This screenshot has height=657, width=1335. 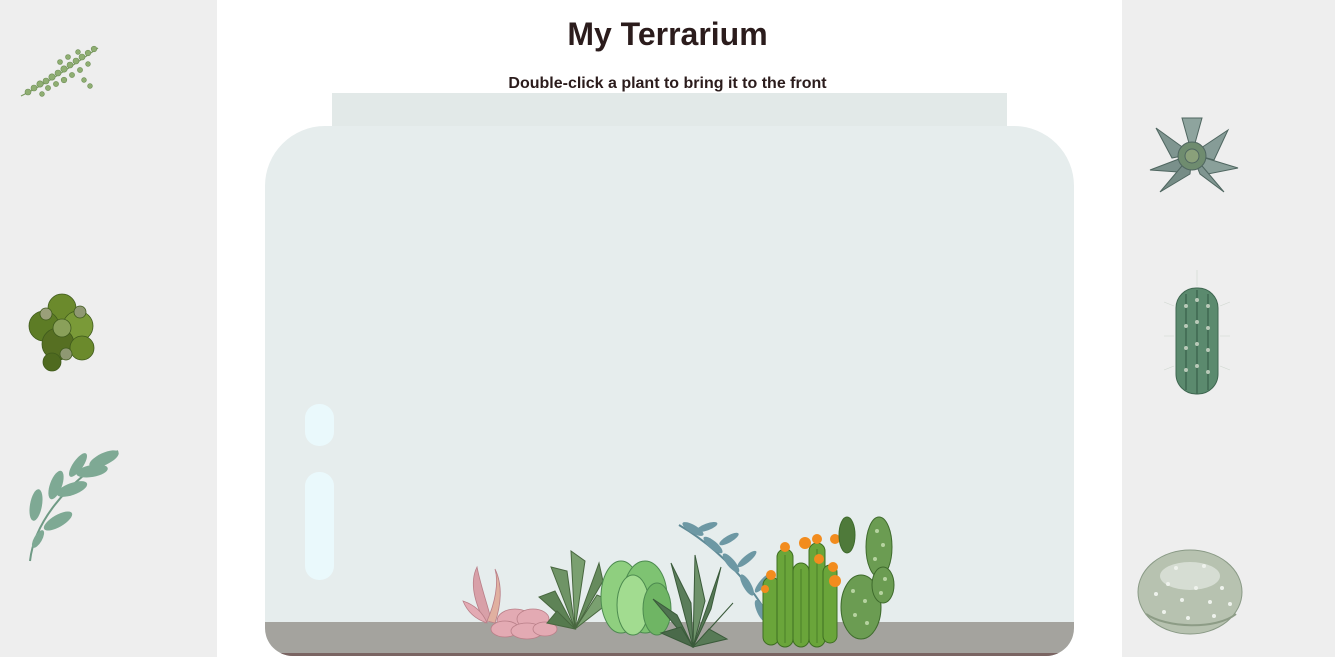 I want to click on eucalyptus-sprig-plant-icon, so click(x=74, y=506).